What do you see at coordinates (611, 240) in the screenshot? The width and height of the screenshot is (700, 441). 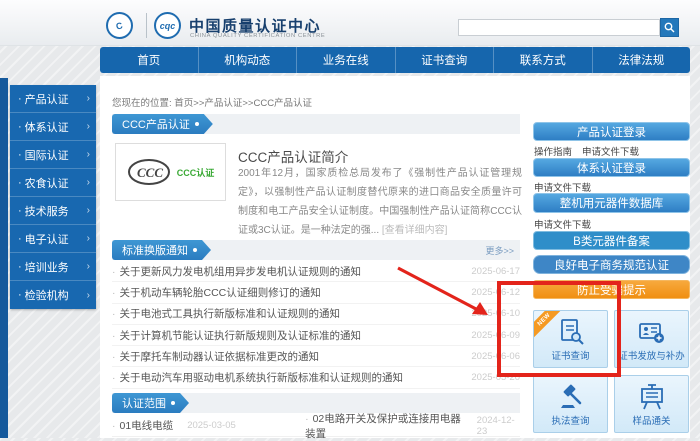 I see `b-class-component-button: B类元器件备案` at bounding box center [611, 240].